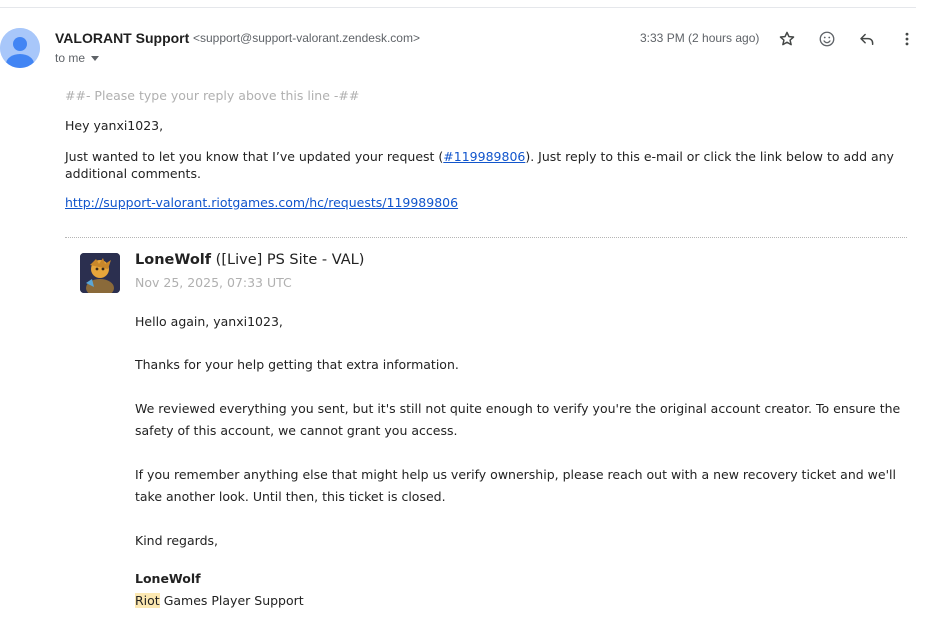 This screenshot has height=622, width=930. I want to click on recipient-label: to me, so click(70, 58).